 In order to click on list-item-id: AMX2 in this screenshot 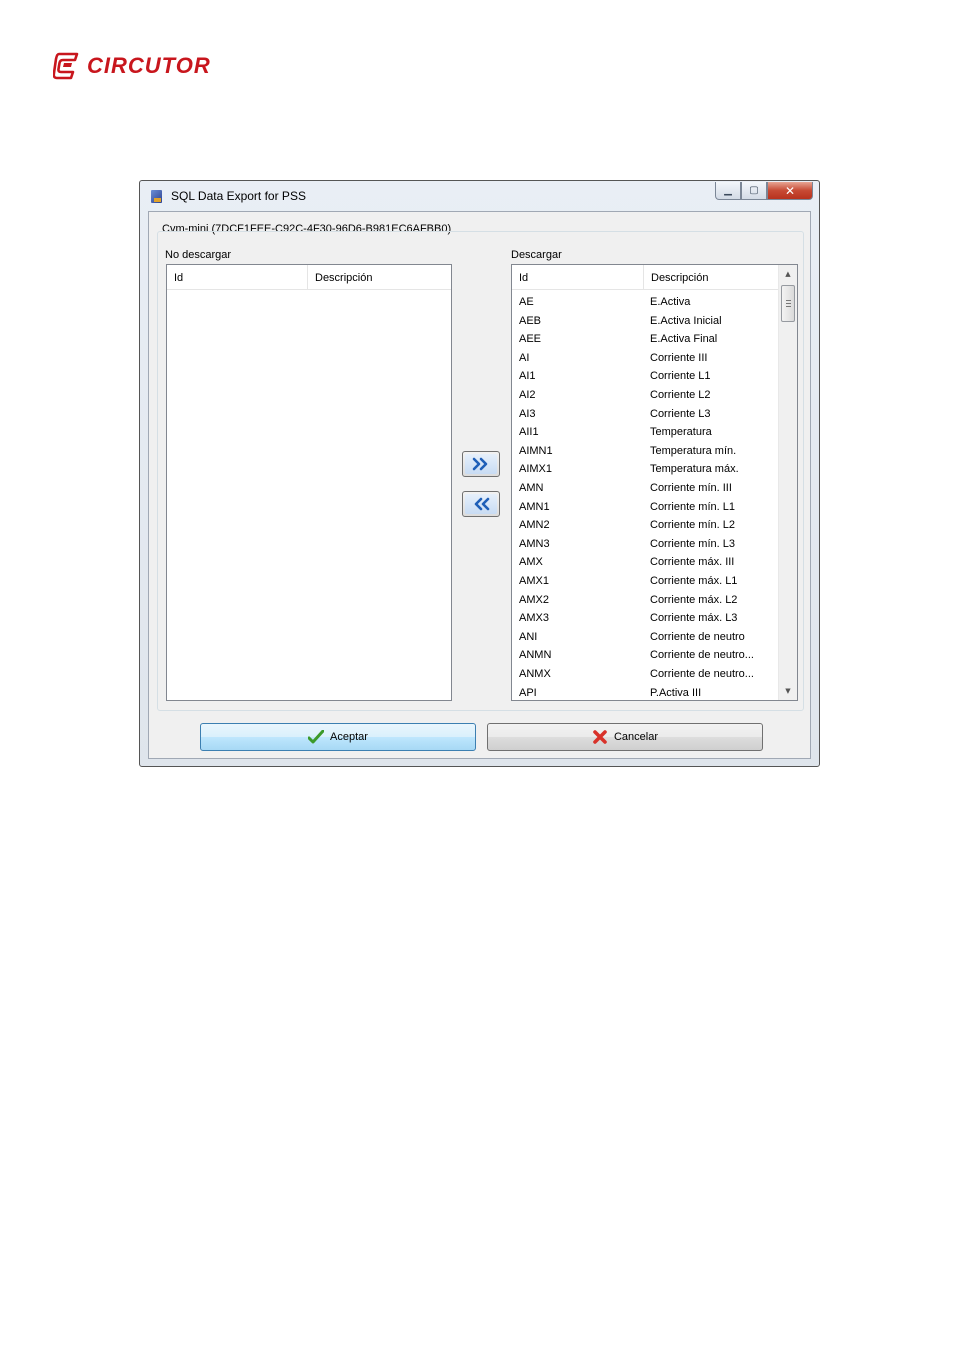, I will do `click(534, 599)`.